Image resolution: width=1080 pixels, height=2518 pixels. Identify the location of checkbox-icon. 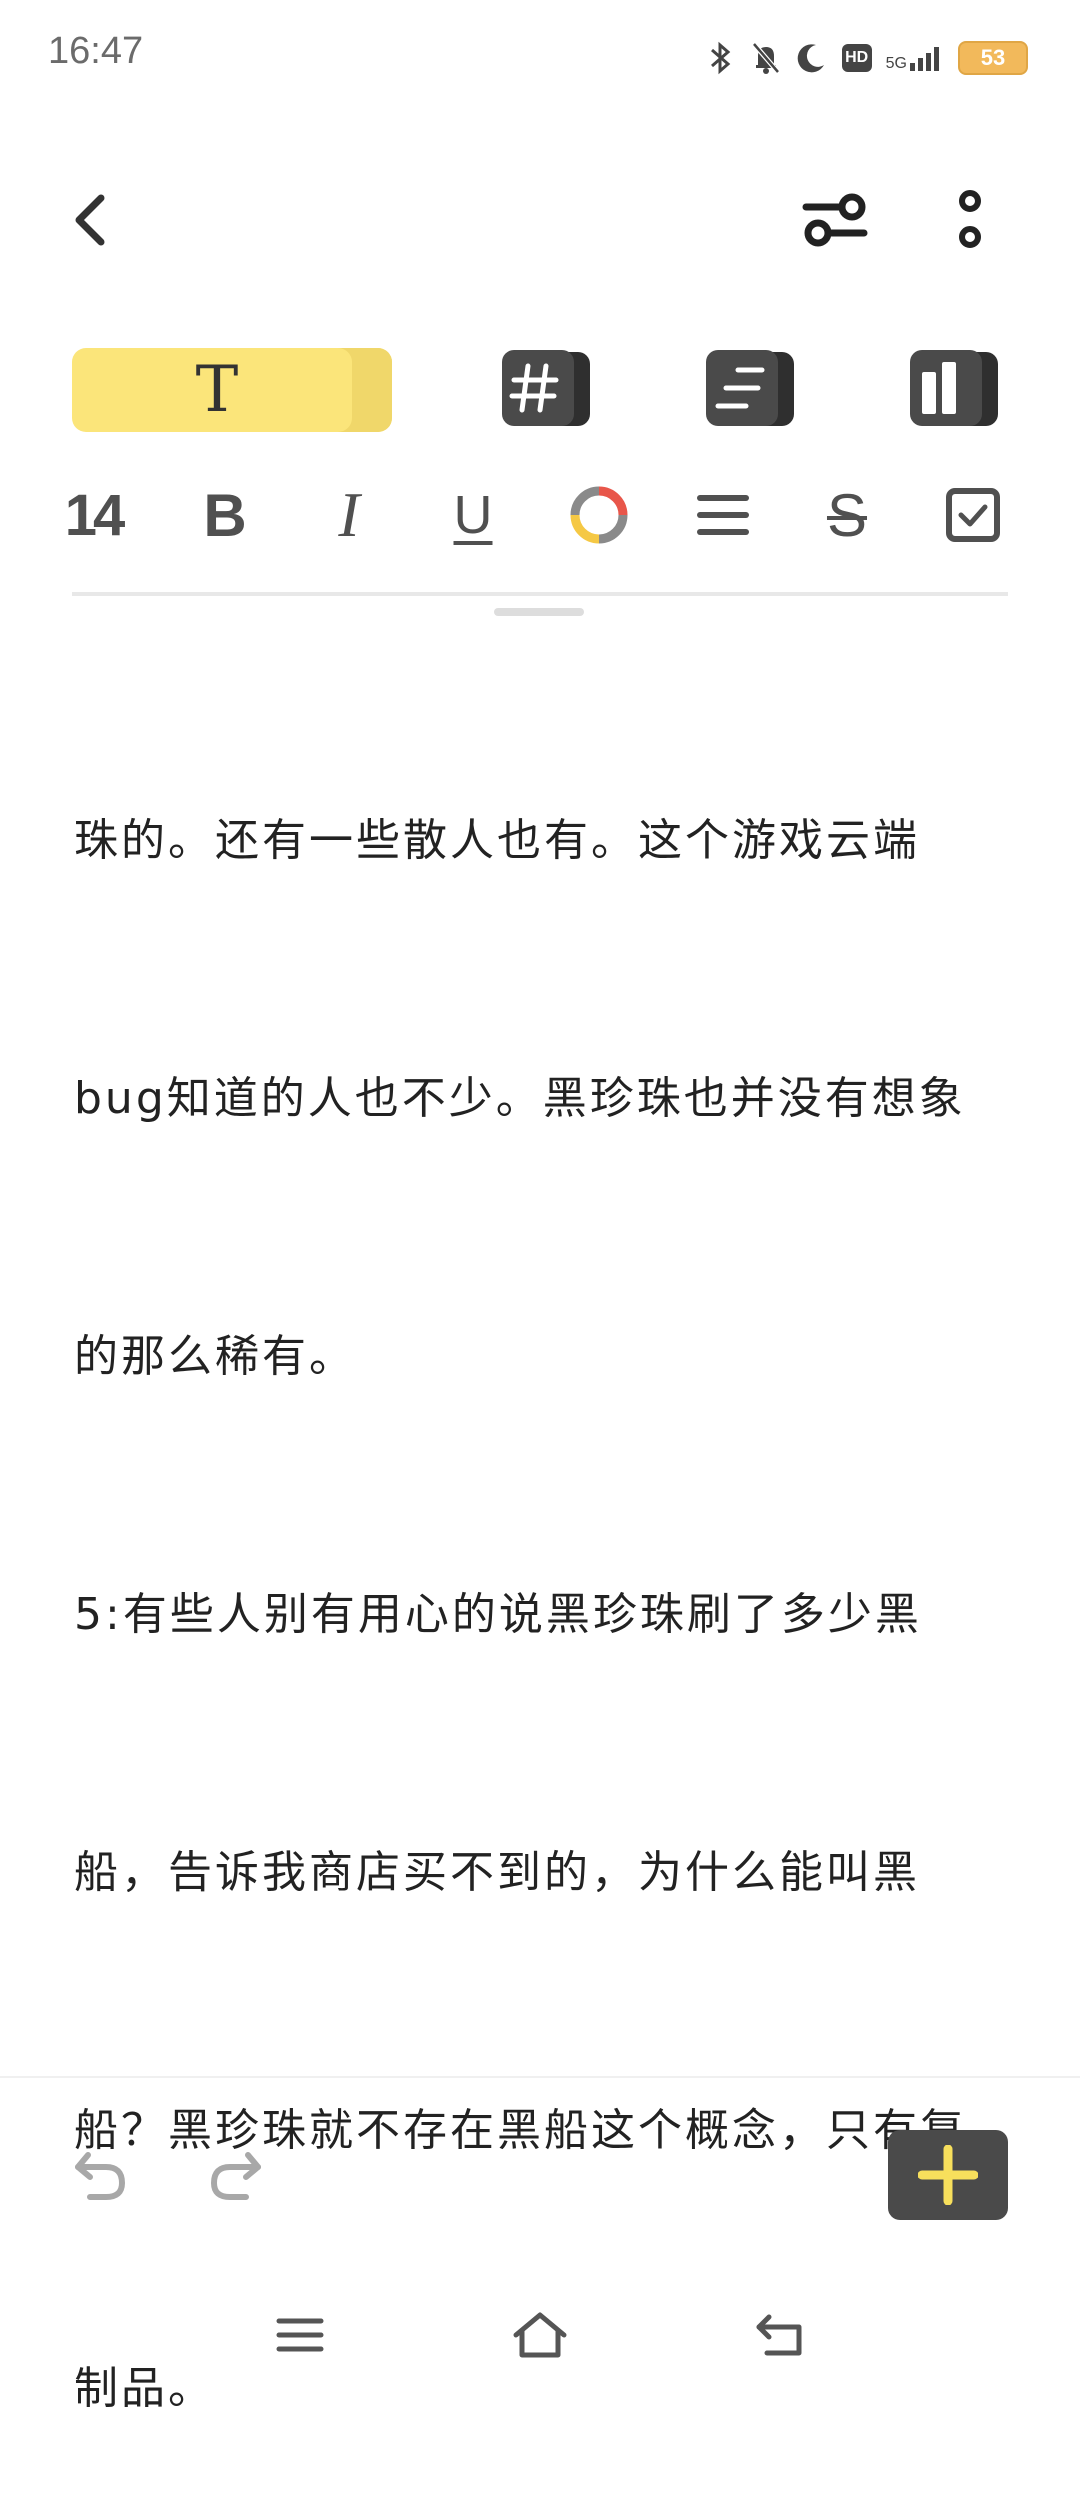
(973, 515).